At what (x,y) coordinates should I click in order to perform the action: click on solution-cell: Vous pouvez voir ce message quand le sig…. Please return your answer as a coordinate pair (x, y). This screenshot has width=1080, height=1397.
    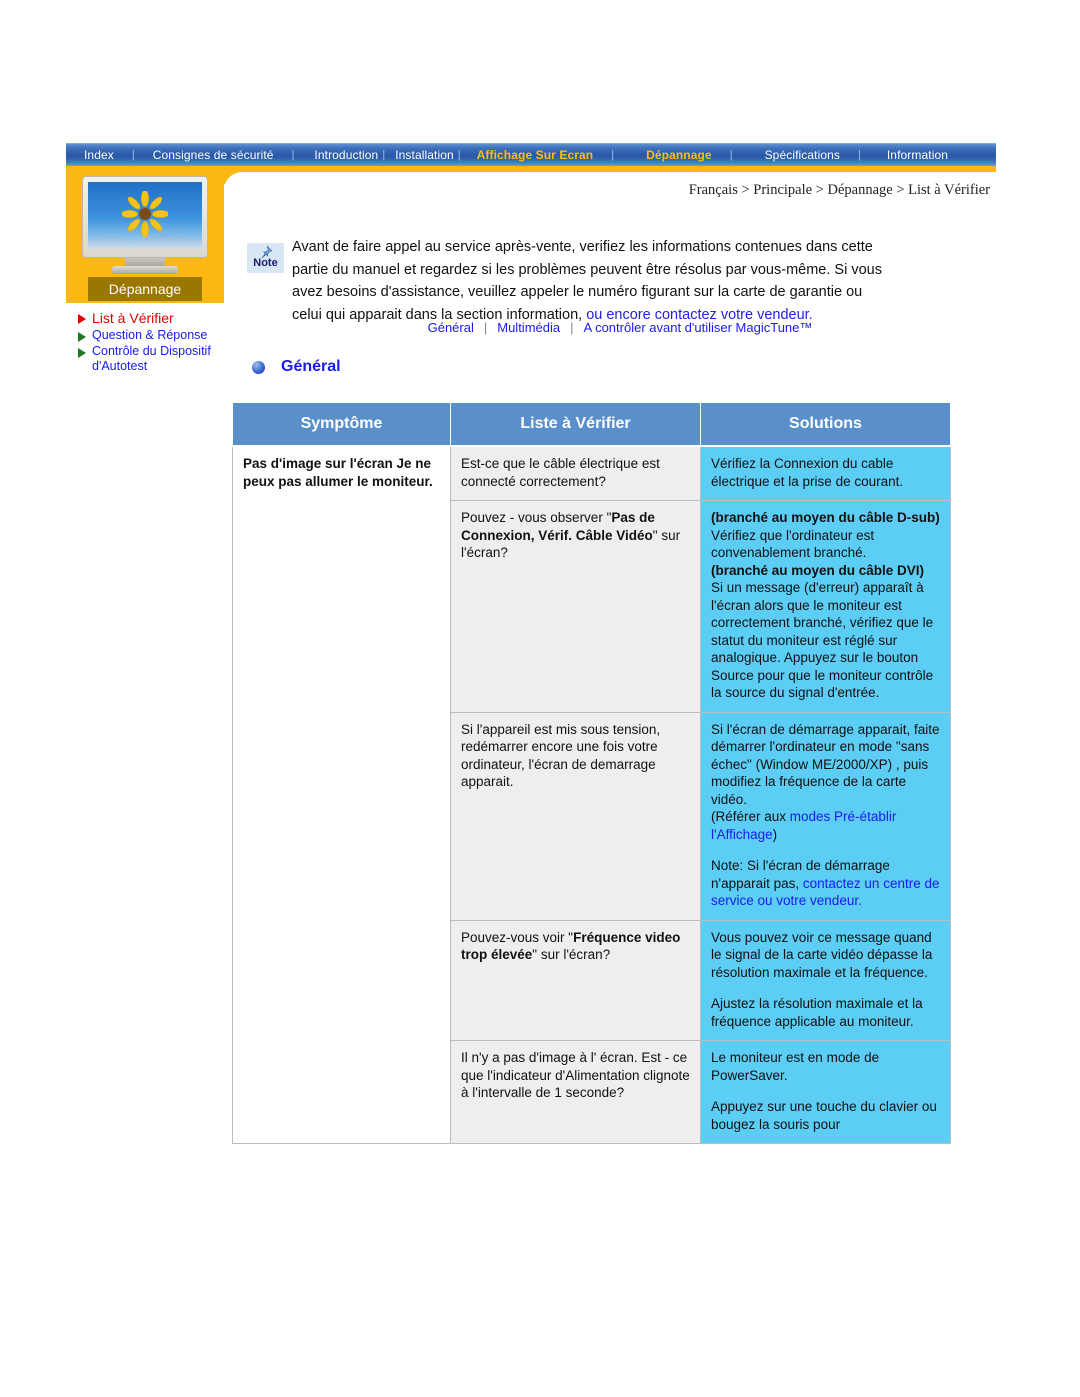
    Looking at the image, I should click on (825, 980).